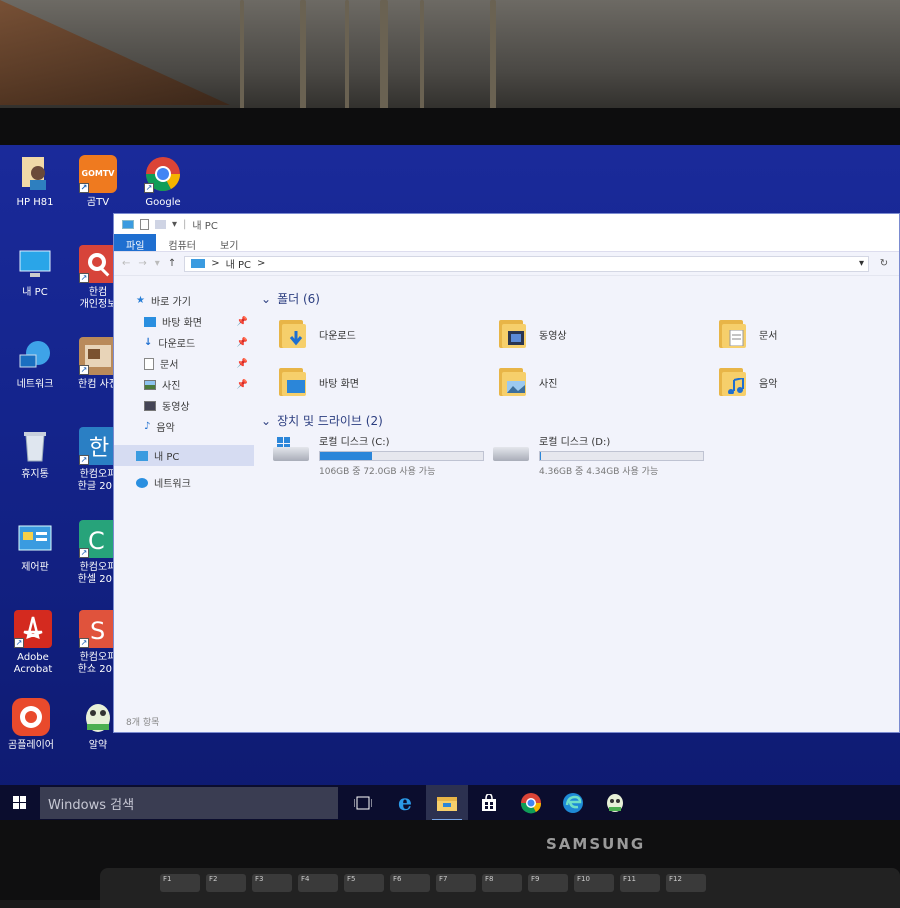 Image resolution: width=900 pixels, height=908 pixels. What do you see at coordinates (748, 334) in the screenshot?
I see `folder-documents: 문서` at bounding box center [748, 334].